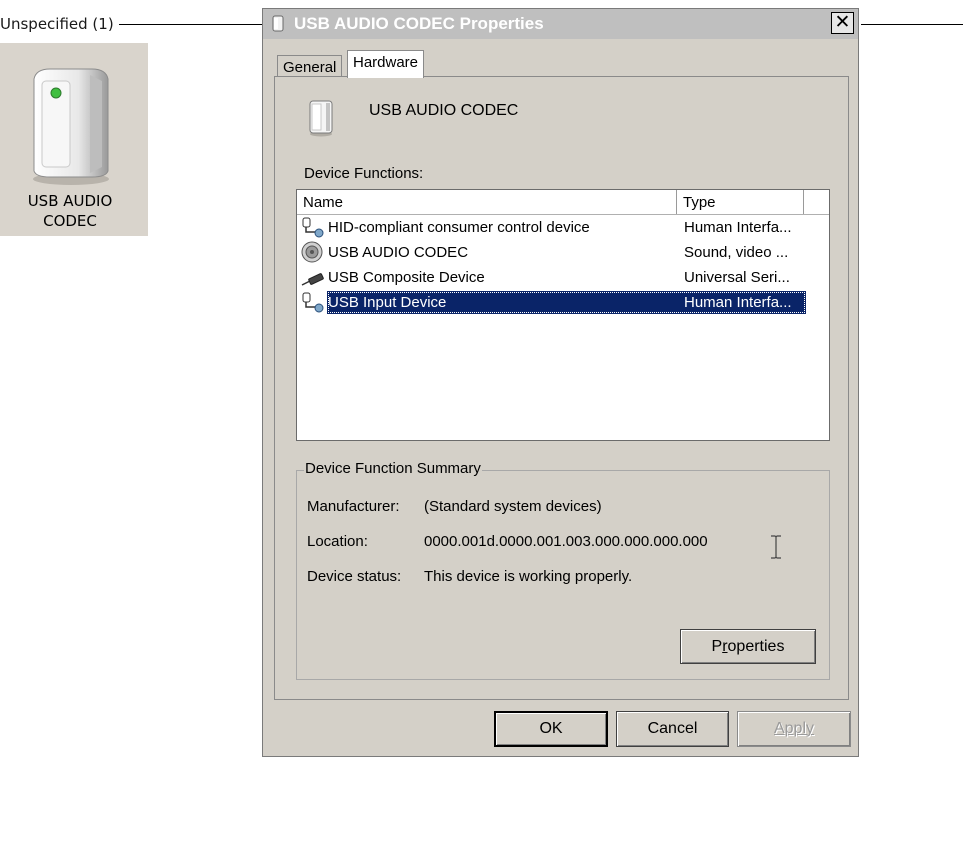  Describe the element at coordinates (386, 64) in the screenshot. I see `tab-hardware: Hardware` at that location.